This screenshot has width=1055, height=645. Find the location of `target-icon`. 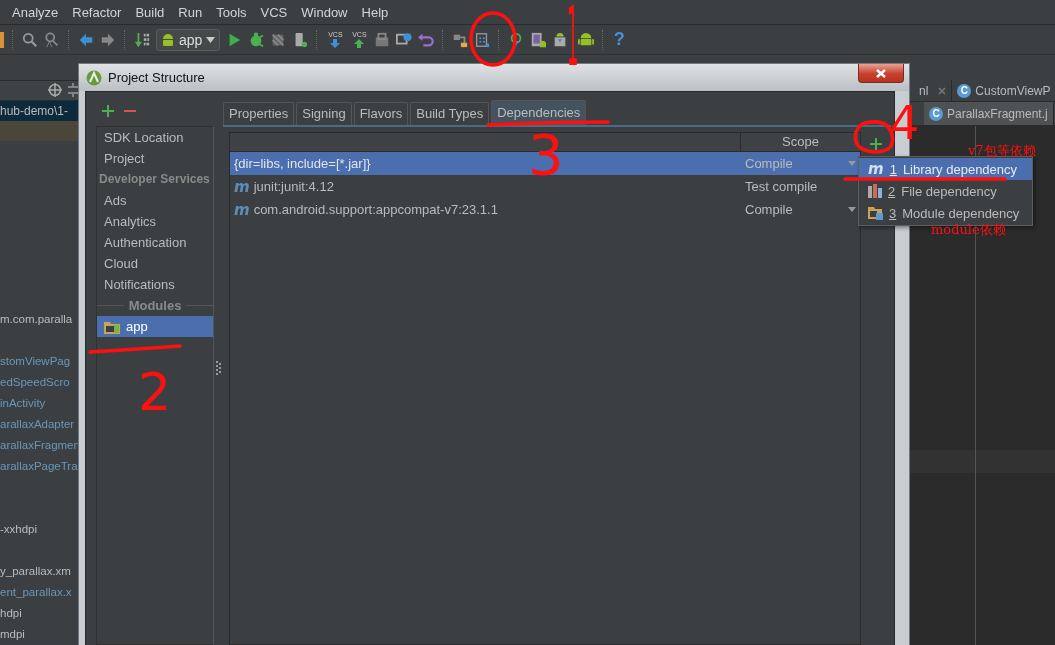

target-icon is located at coordinates (55, 90).